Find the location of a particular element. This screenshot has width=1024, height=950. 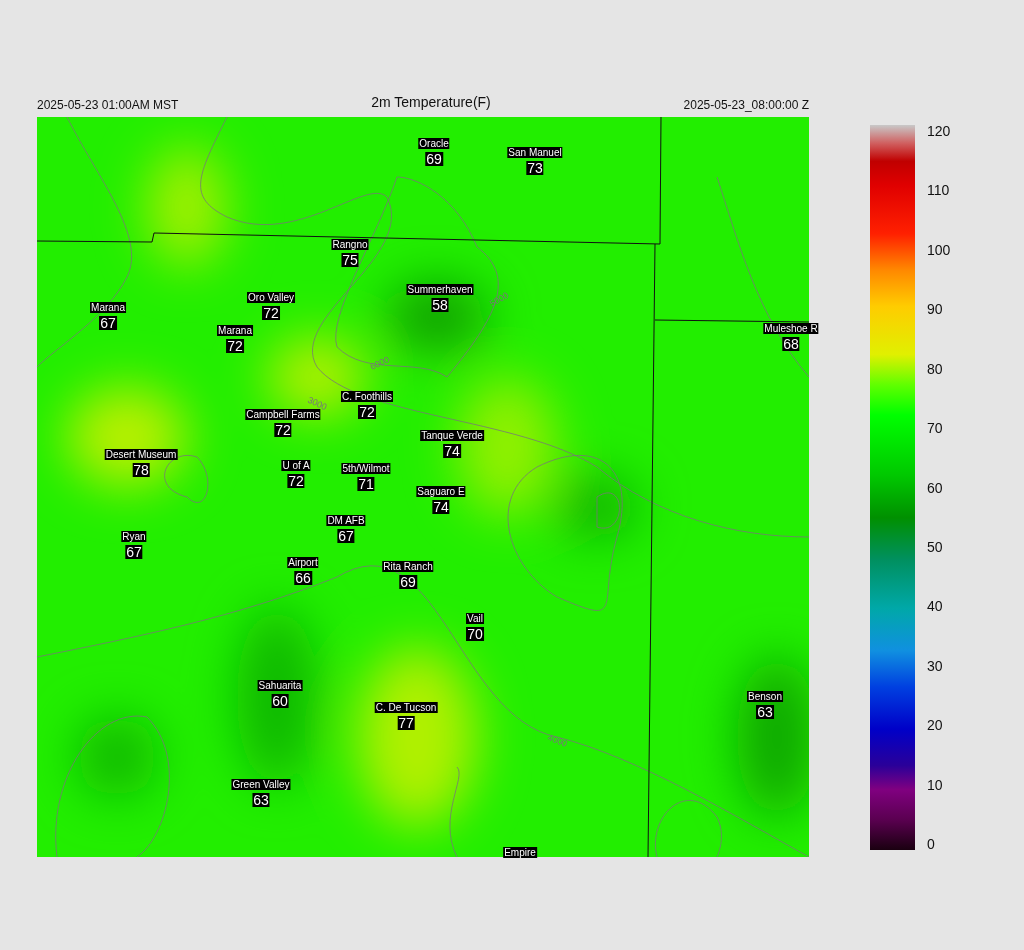

chart-title: 2m Temperature(F) is located at coordinates (431, 102).